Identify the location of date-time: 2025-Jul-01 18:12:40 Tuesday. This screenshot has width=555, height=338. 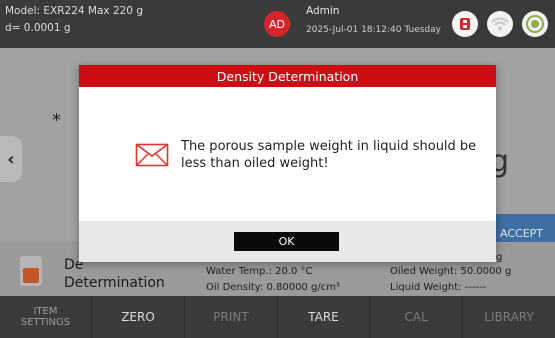
(373, 30).